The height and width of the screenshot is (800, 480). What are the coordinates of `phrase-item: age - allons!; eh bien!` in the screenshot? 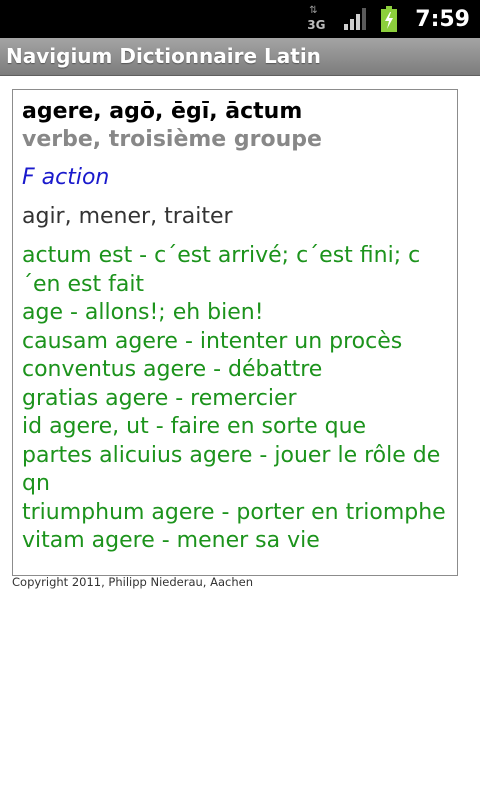 It's located at (143, 312).